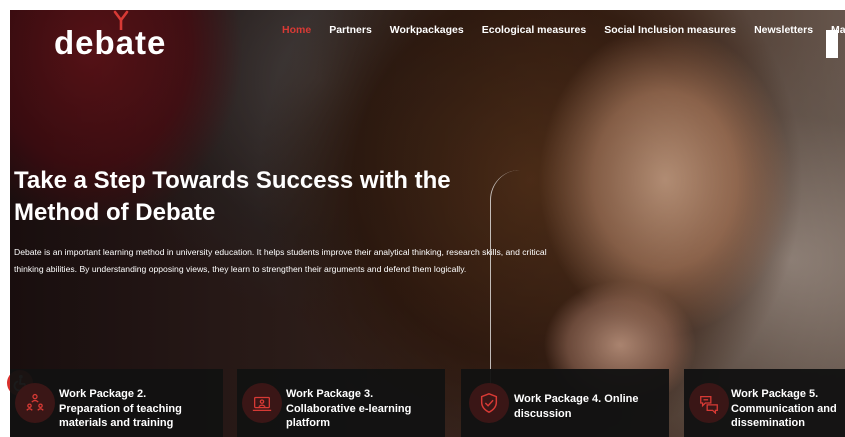  Describe the element at coordinates (832, 44) in the screenshot. I see `menu-toggle-button` at that location.